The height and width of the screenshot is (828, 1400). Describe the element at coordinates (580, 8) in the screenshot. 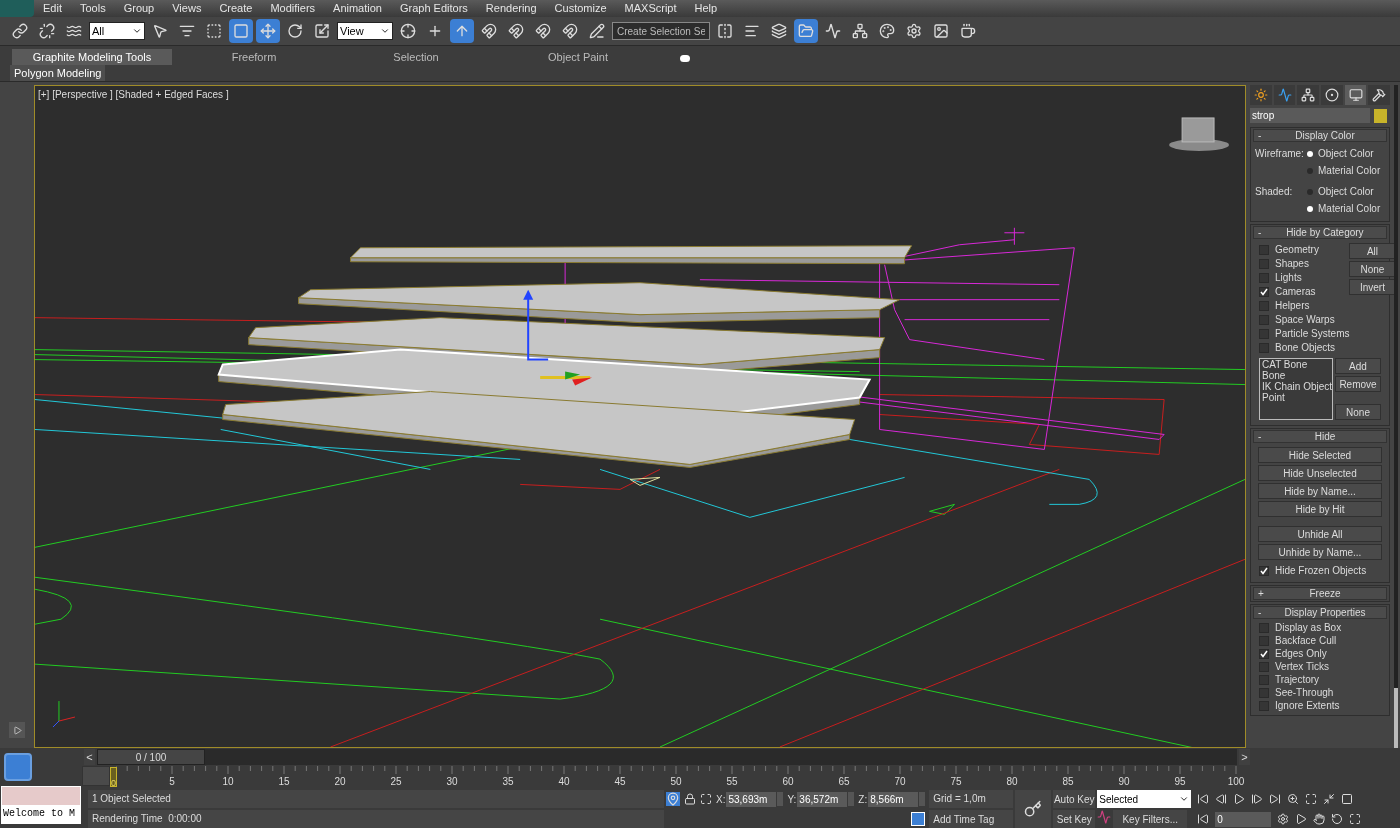

I see `menu-item: Customize` at that location.